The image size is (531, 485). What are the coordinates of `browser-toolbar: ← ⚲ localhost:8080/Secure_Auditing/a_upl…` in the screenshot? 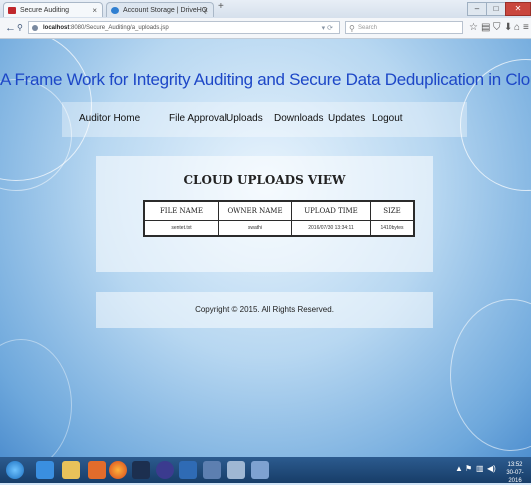 It's located at (265, 28).